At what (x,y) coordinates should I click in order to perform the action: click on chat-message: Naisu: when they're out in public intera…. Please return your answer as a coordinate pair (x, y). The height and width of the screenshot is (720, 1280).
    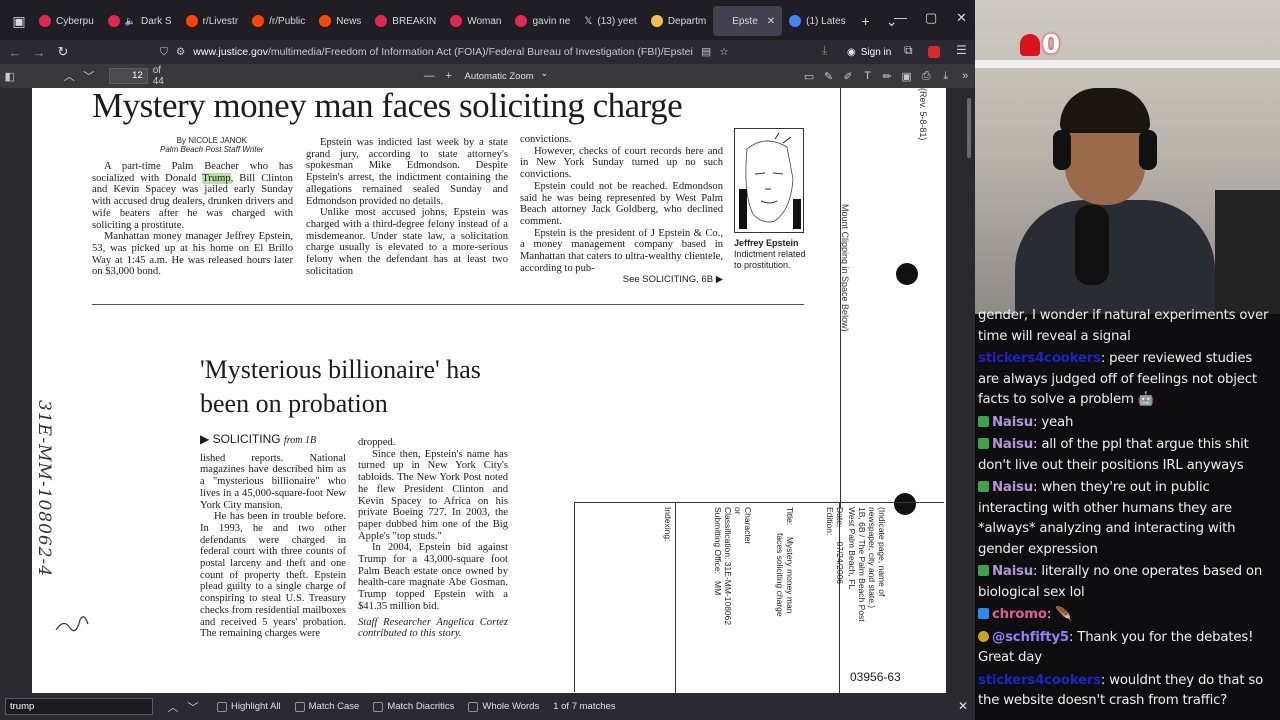
    Looking at the image, I should click on (1127, 519).